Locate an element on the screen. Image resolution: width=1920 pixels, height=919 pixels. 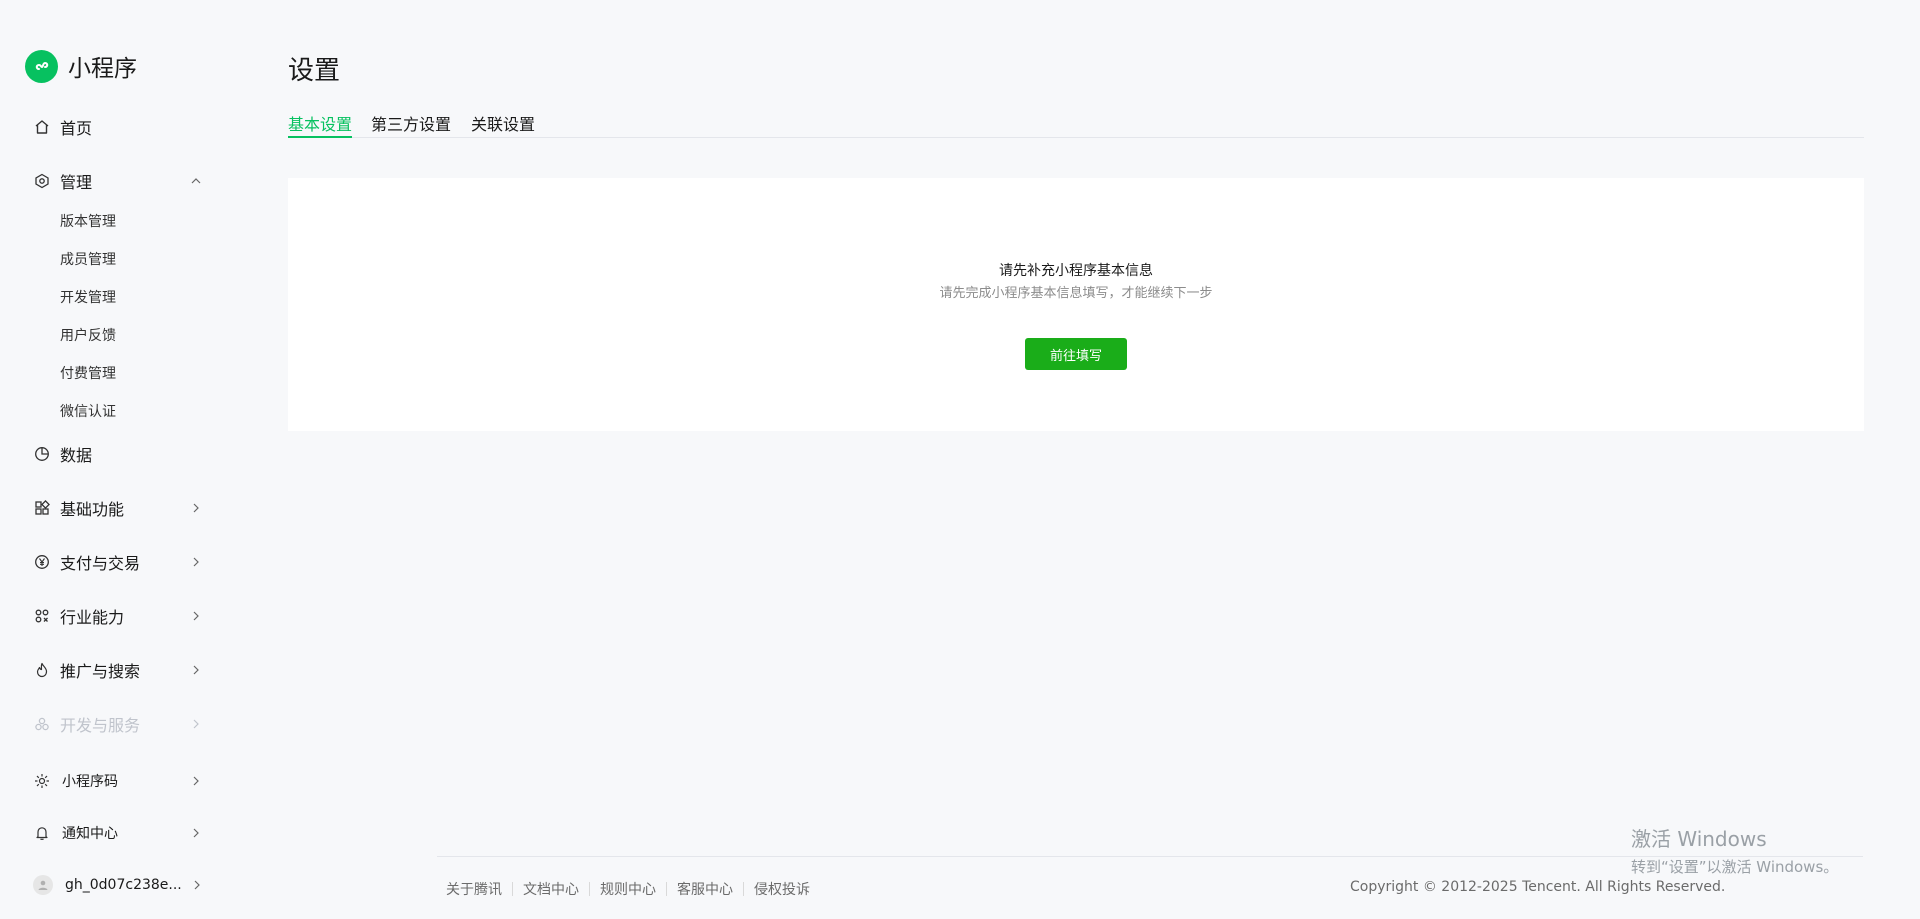
sidebar-item-devservice: 开发与服务 is located at coordinates (118, 724).